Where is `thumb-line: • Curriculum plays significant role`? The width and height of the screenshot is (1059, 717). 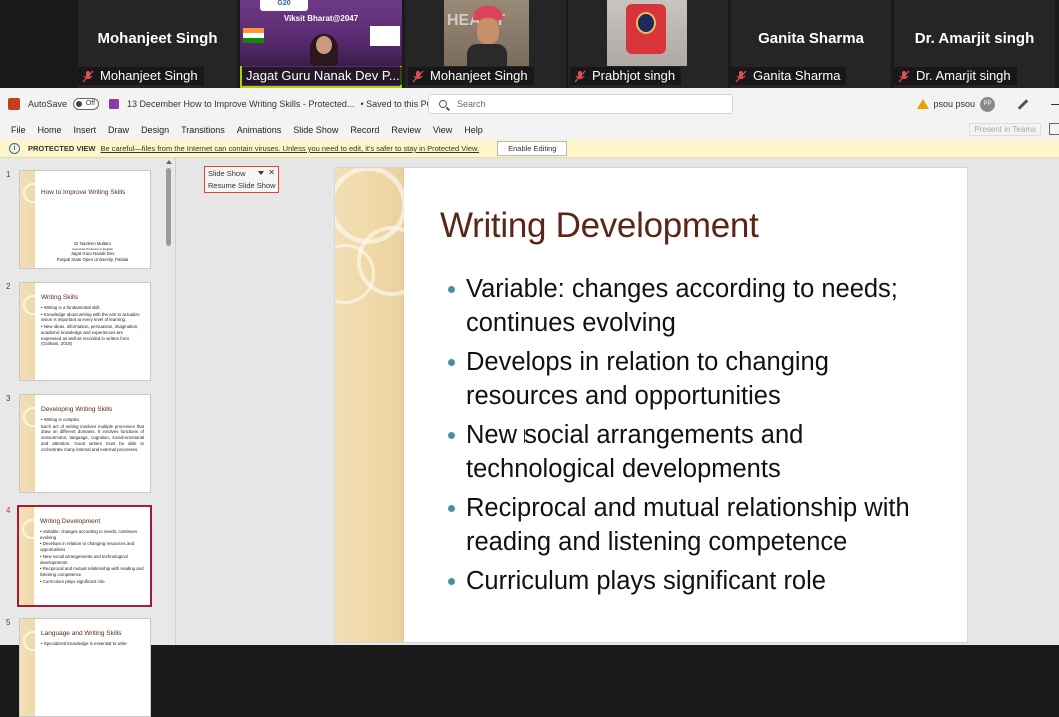 thumb-line: • Curriculum plays significant role is located at coordinates (72, 581).